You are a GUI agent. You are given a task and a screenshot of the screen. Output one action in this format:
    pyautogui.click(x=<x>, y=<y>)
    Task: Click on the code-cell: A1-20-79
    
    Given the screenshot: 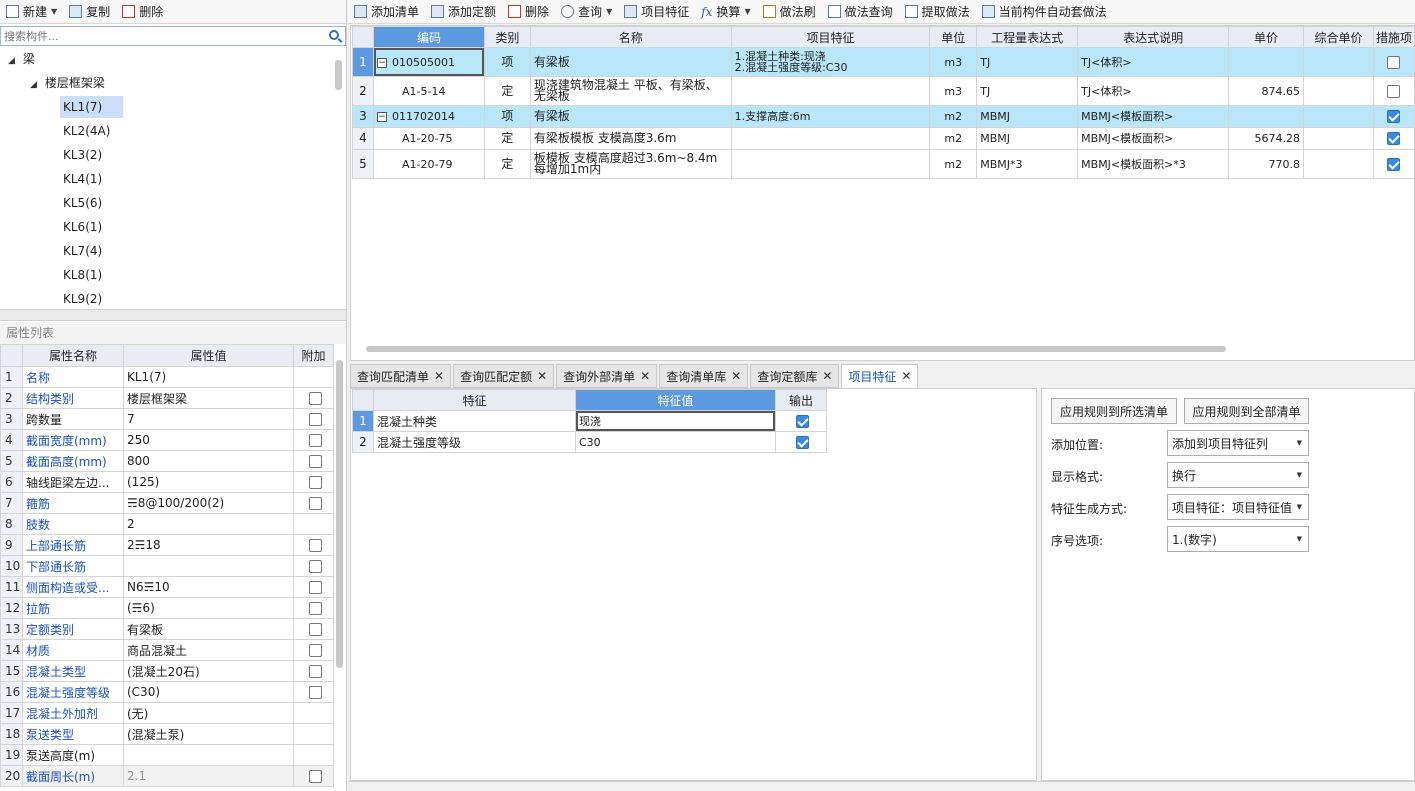 What is the action you would take?
    pyautogui.click(x=428, y=164)
    